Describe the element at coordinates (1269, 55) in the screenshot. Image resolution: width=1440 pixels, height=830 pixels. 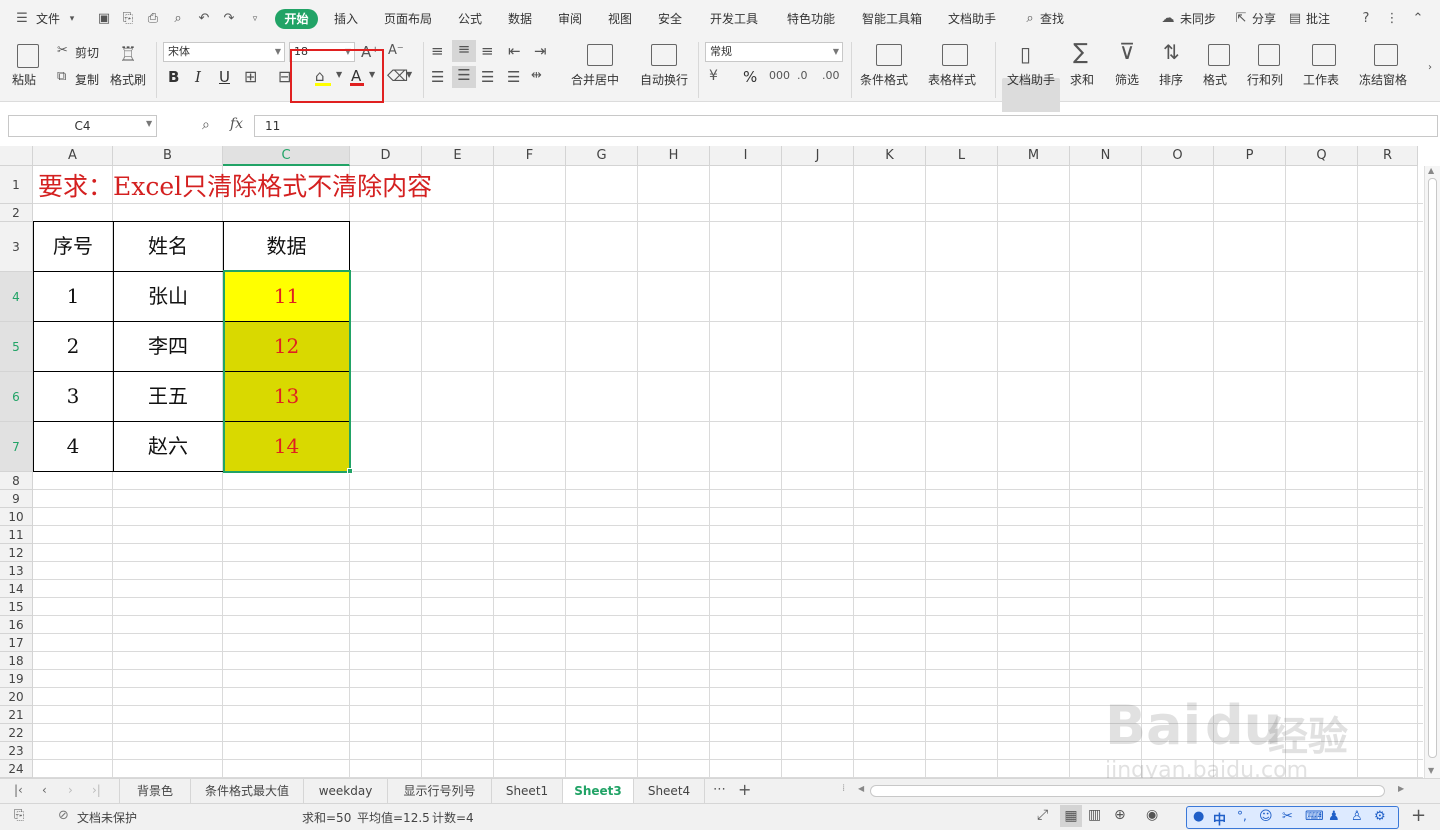
I see `rows-cols-icon` at that location.